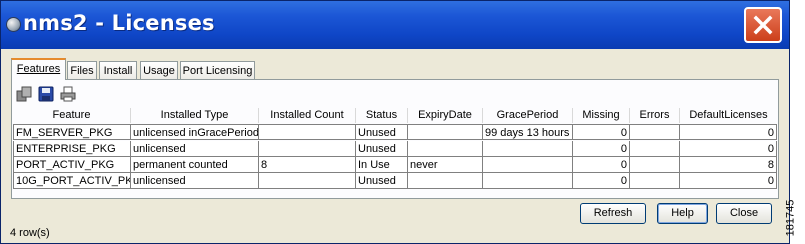 This screenshot has width=805, height=244. I want to click on close-icon, so click(763, 25).